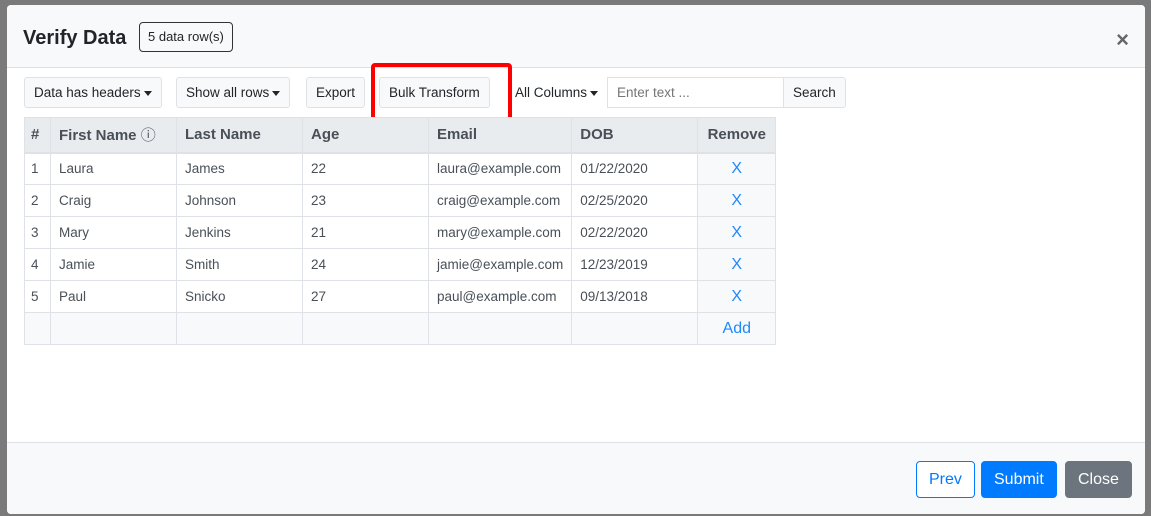 The image size is (1151, 516). What do you see at coordinates (365, 232) in the screenshot?
I see `age-cell: 21` at bounding box center [365, 232].